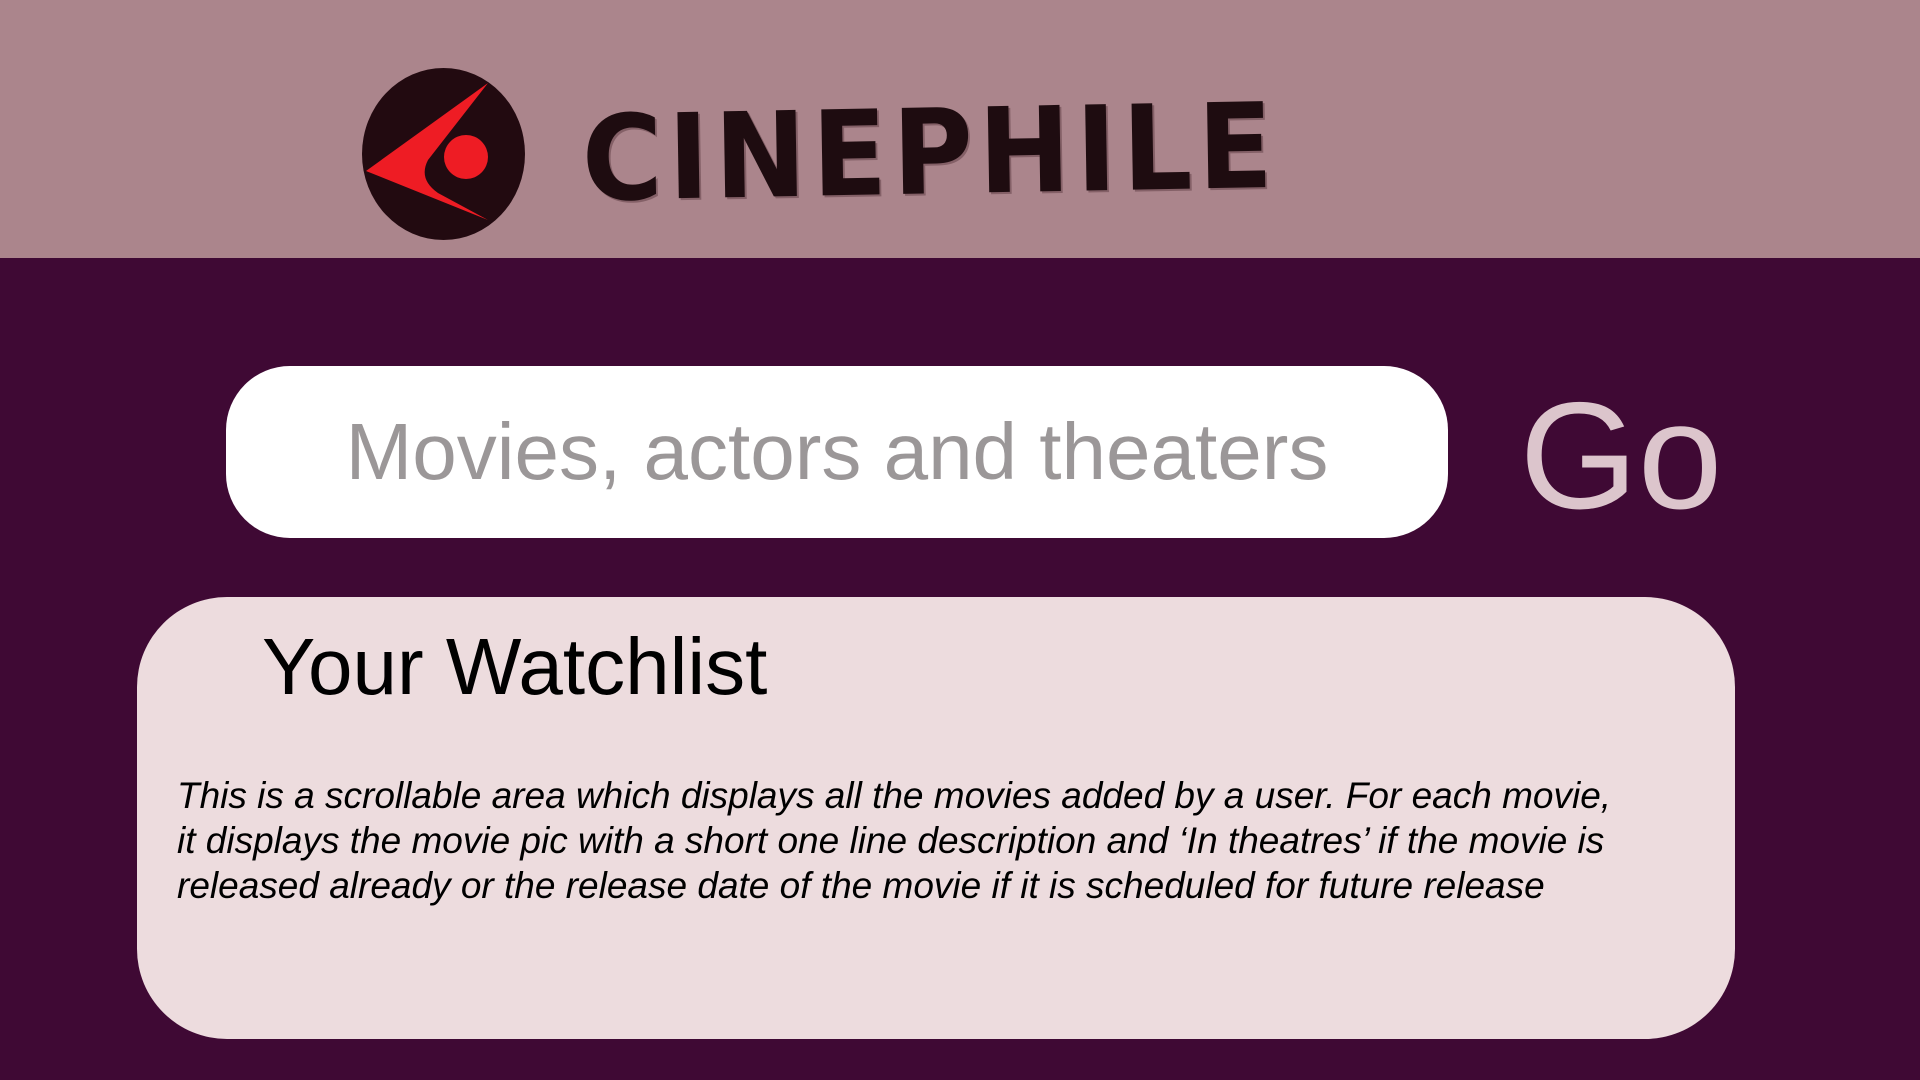 This screenshot has width=1920, height=1080. What do you see at coordinates (837, 452) in the screenshot?
I see `search-input` at bounding box center [837, 452].